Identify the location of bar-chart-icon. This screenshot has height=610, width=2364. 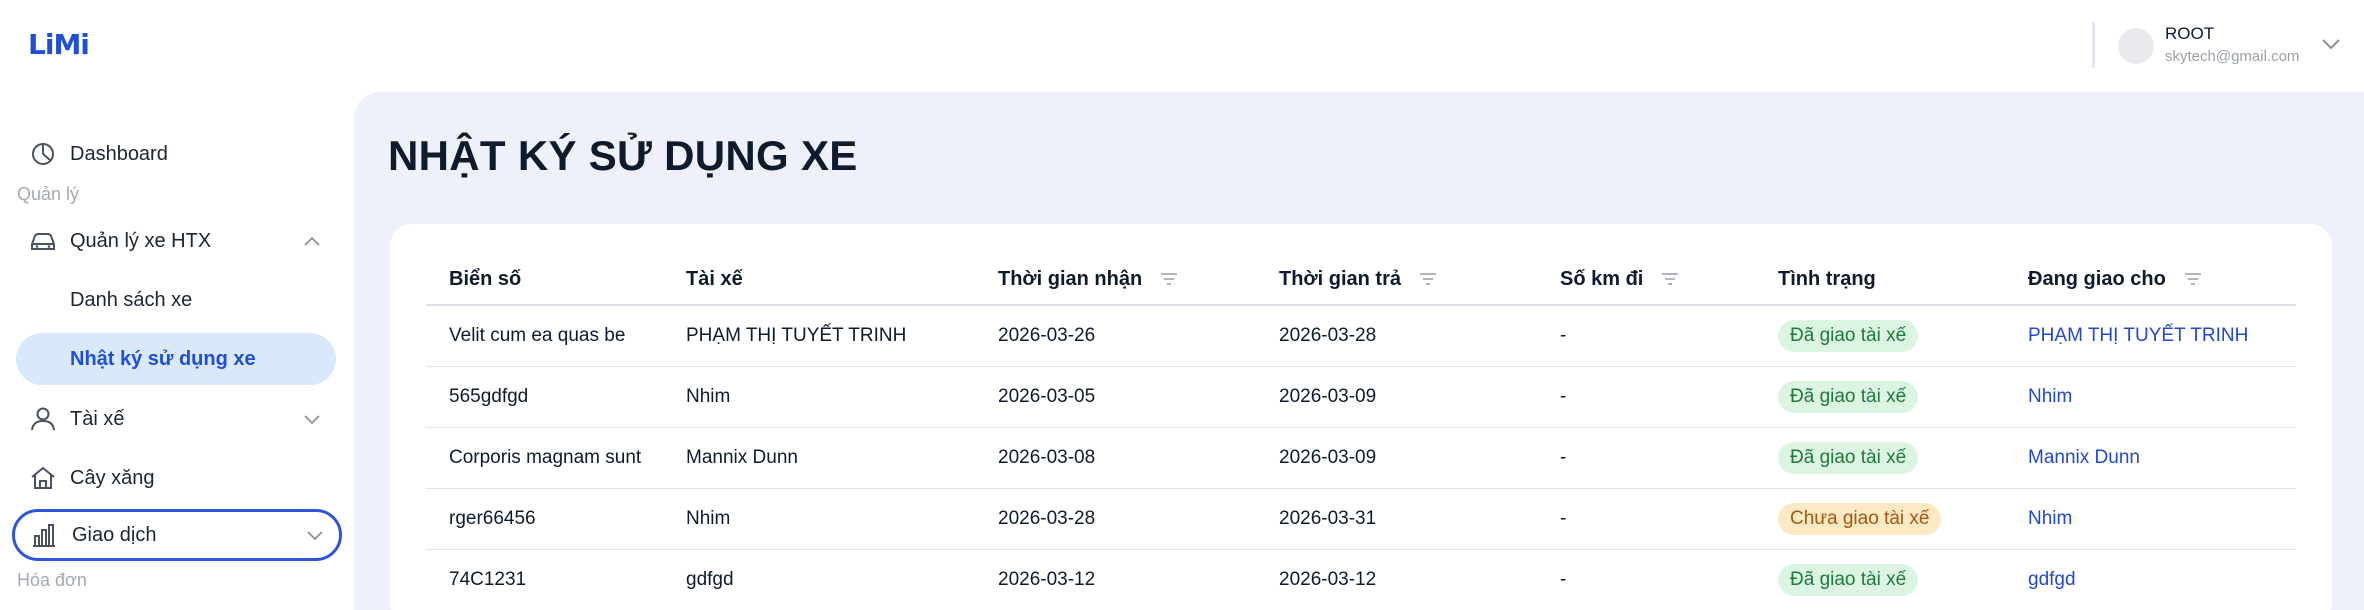
(44, 535).